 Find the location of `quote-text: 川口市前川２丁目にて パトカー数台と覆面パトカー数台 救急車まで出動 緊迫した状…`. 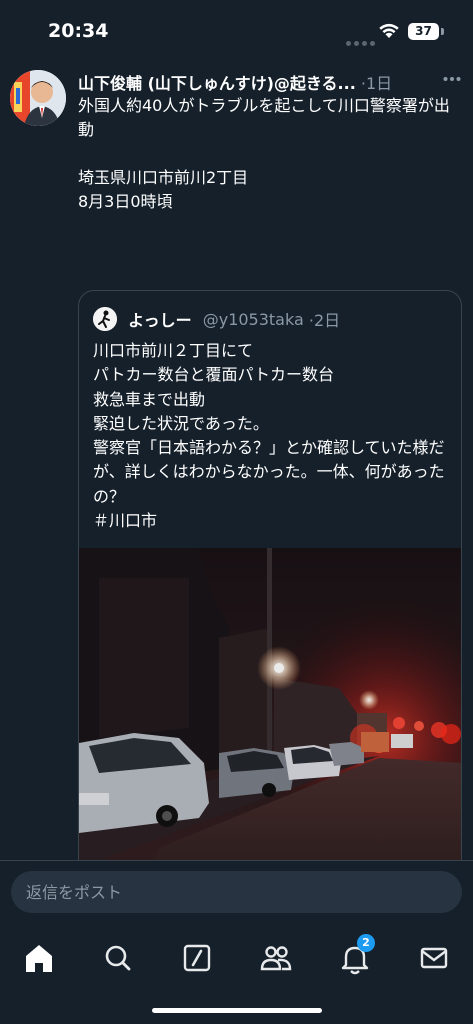

quote-text: 川口市前川２丁目にて パトカー数台と覆面パトカー数台 救急車まで出動 緊迫した状… is located at coordinates (269, 436).